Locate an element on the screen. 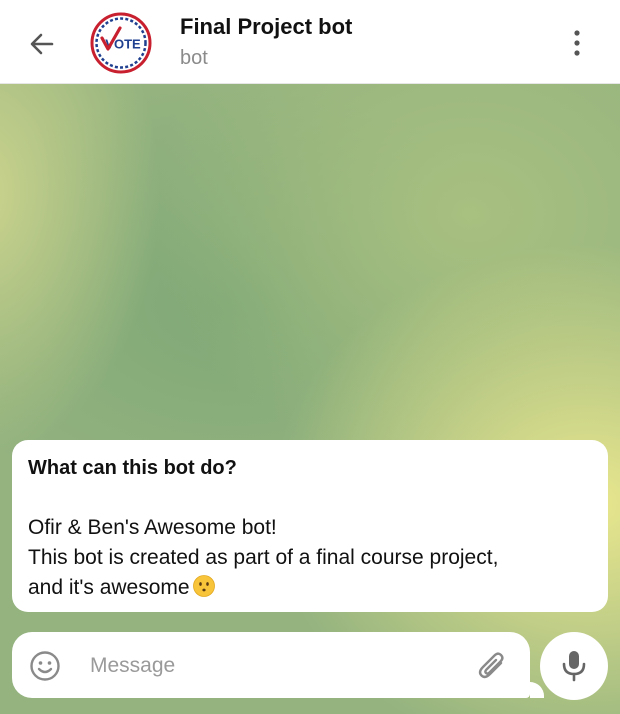 The image size is (620, 714). chat-title: Final Project bot is located at coordinates (266, 27).